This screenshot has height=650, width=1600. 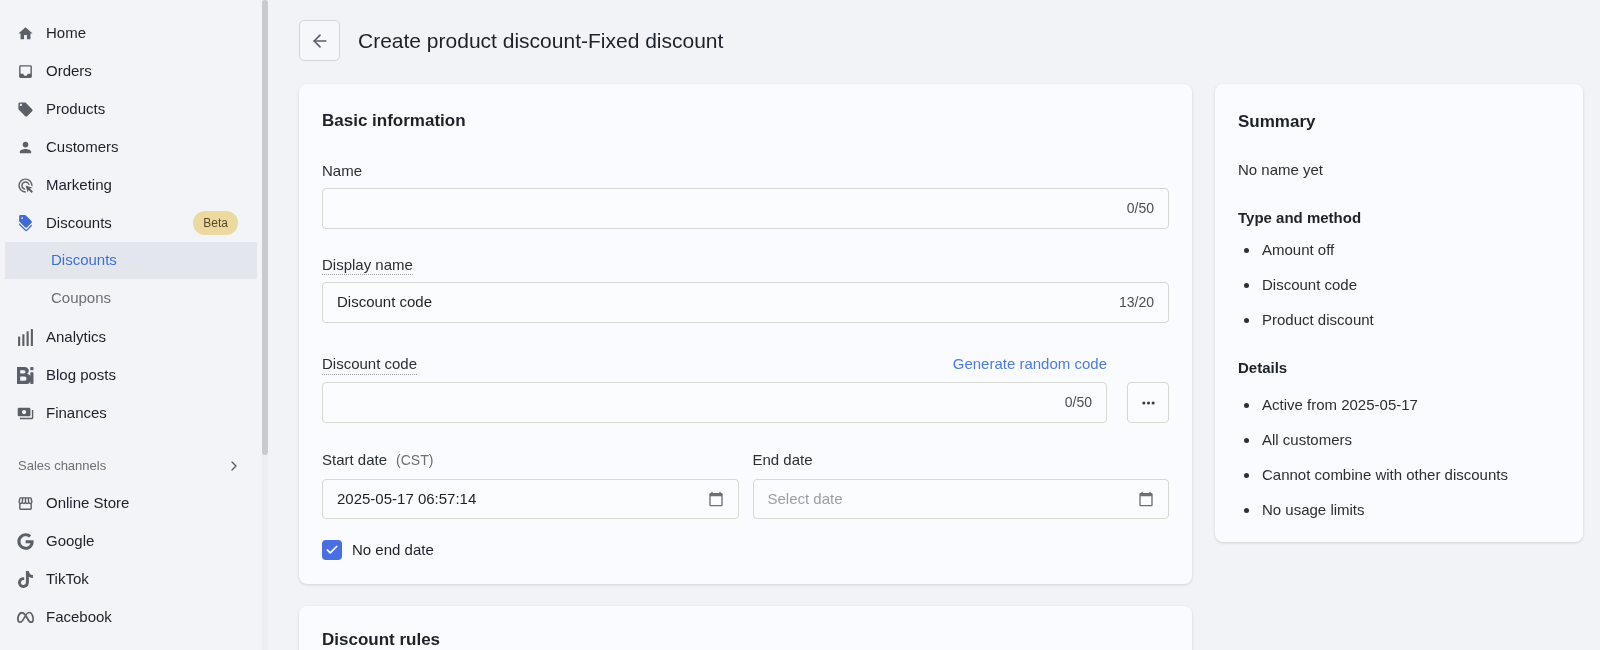 I want to click on summary-item: Cannot combine with other discounts, so click(x=1385, y=475).